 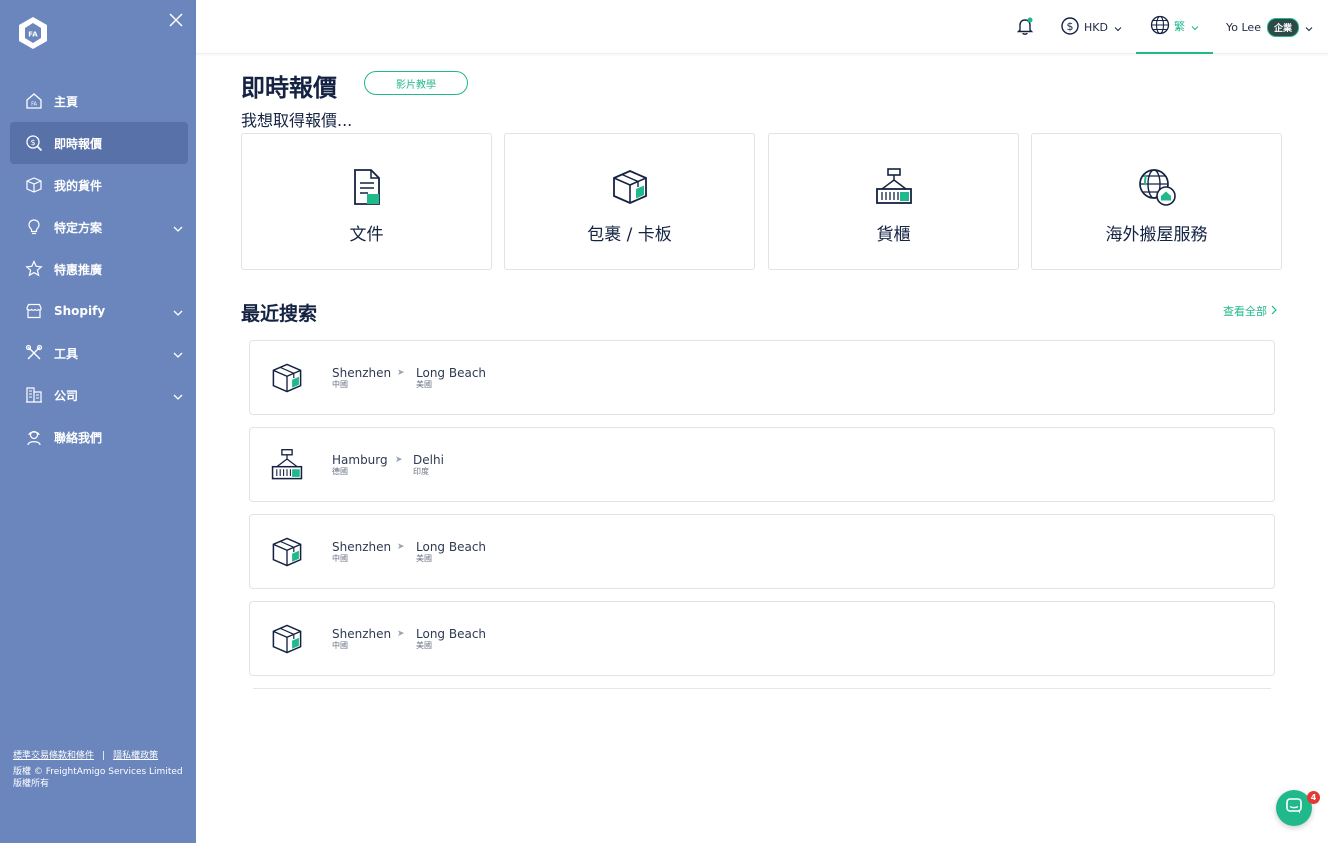 I want to click on sidebar-item-label: 我的貨件, so click(x=78, y=185).